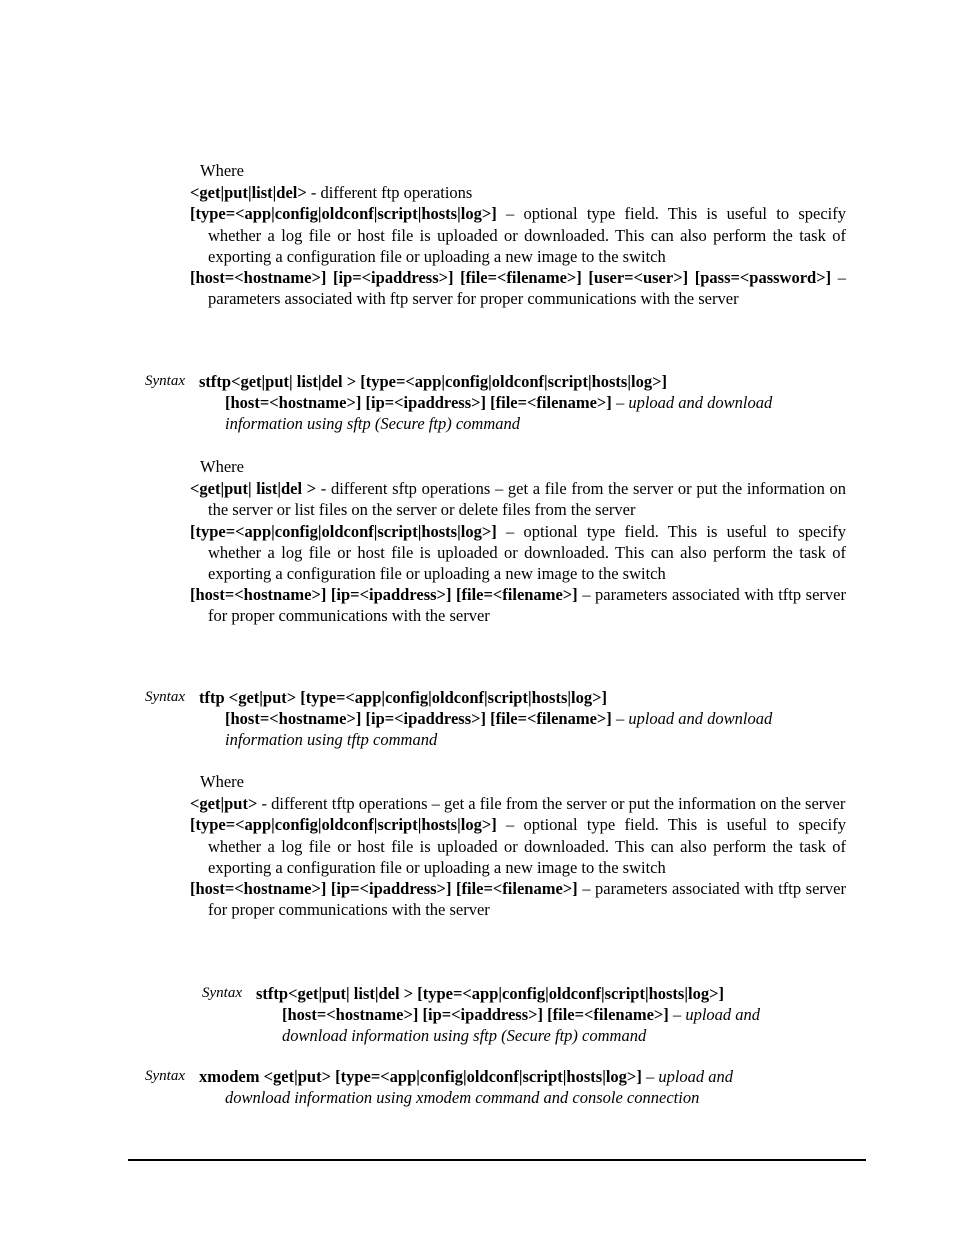 This screenshot has height=1235, width=954. What do you see at coordinates (253, 489) in the screenshot?
I see `sftp-param-getput-token: <get|put| list|del >` at bounding box center [253, 489].